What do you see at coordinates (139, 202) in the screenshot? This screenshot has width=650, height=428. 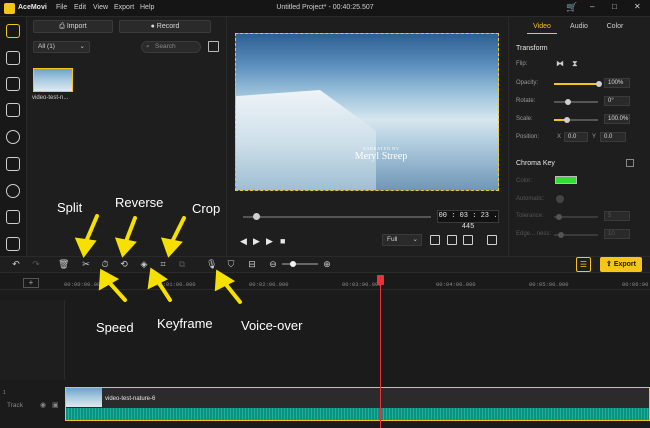 I see `annotation-reverse: Reverse` at bounding box center [139, 202].